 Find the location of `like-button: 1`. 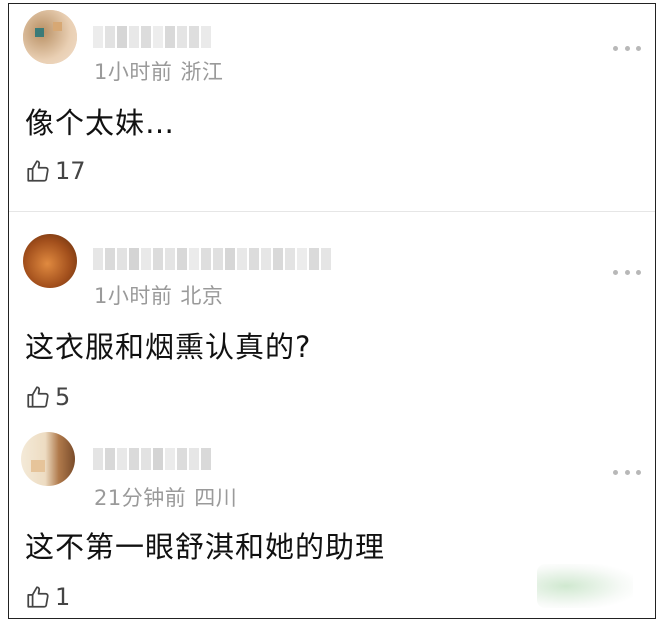

like-button: 1 is located at coordinates (47, 597).